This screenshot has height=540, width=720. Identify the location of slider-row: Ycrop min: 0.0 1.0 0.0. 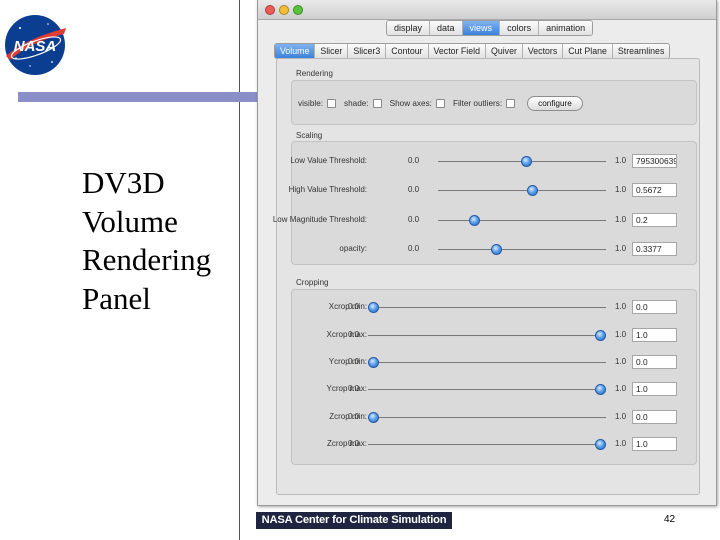
(474, 362).